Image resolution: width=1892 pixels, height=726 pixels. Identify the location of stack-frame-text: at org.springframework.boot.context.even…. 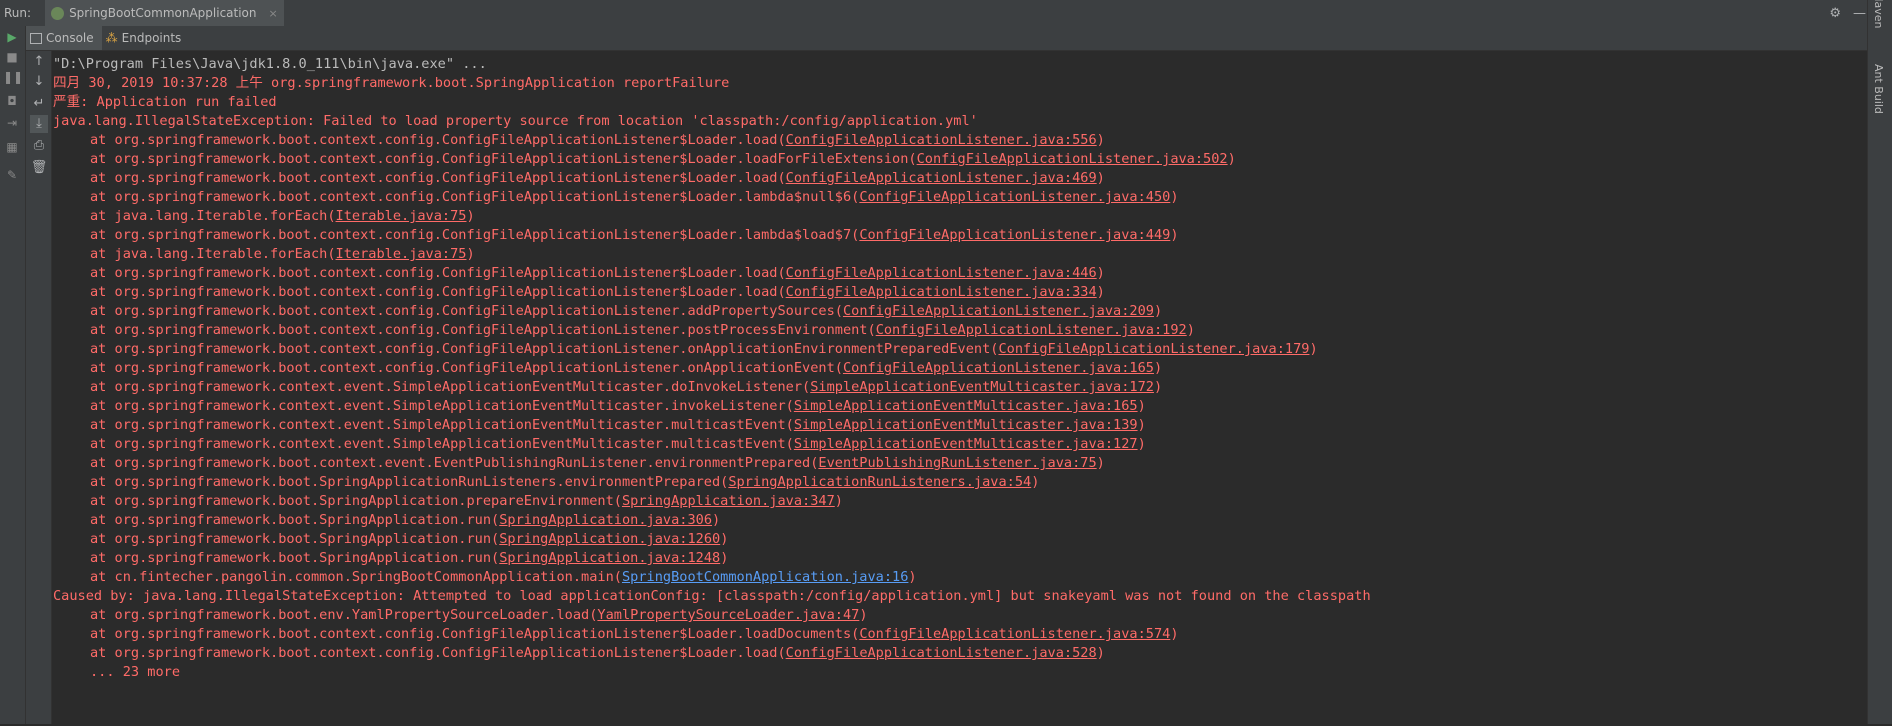
(454, 463).